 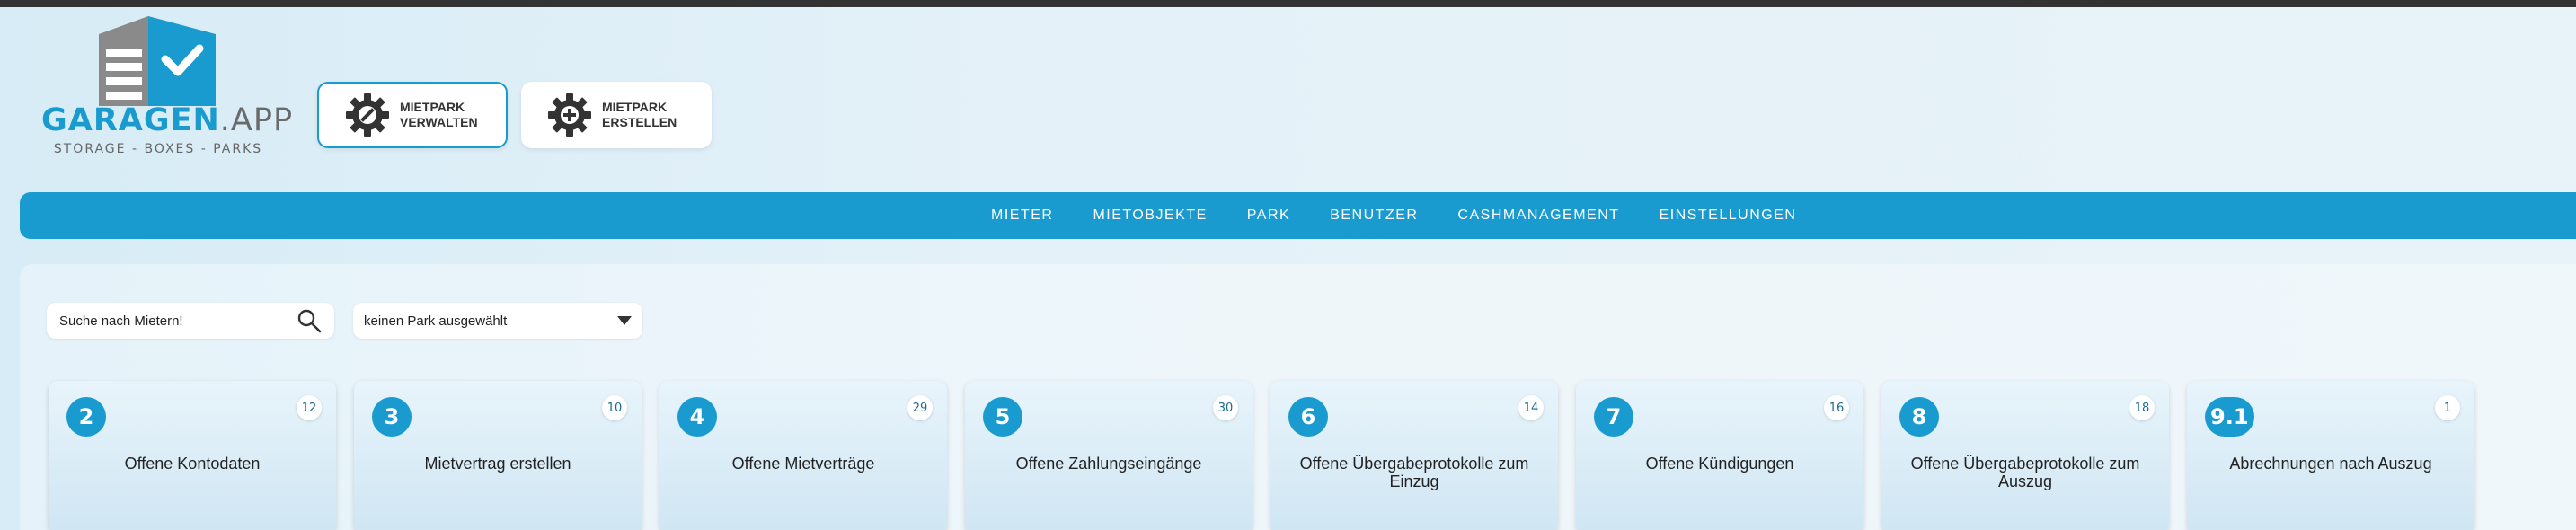 I want to click on card-title: Offene Kündigungen, so click(x=1719, y=464).